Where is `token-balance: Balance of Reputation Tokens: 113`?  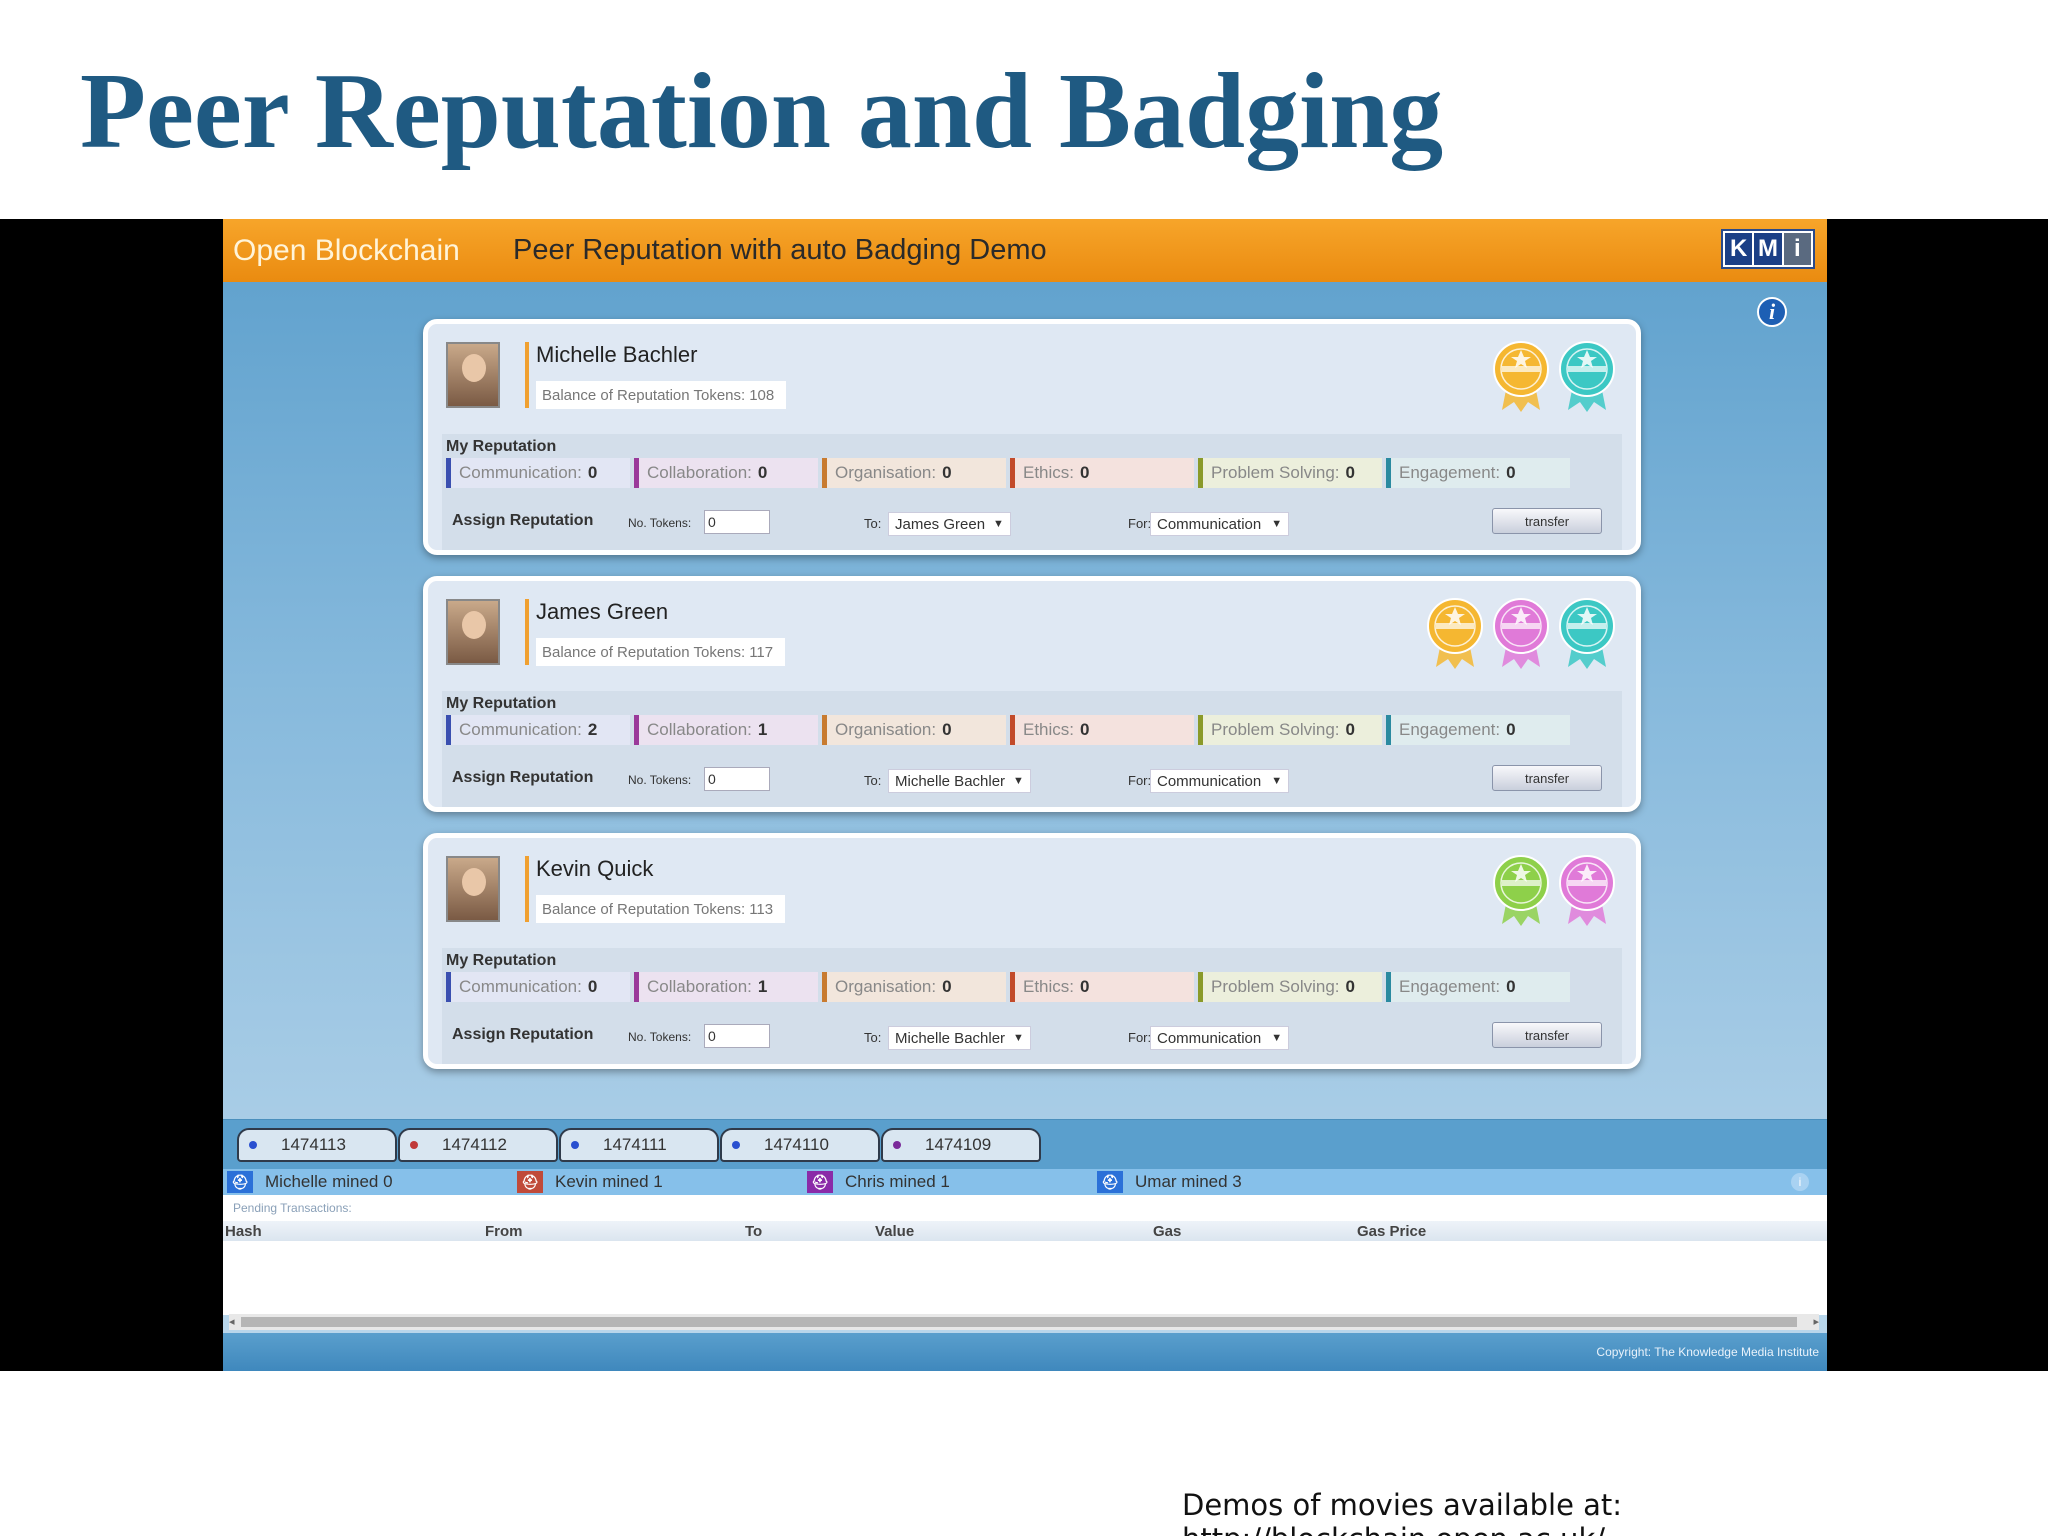
token-balance: Balance of Reputation Tokens: 113 is located at coordinates (661, 909).